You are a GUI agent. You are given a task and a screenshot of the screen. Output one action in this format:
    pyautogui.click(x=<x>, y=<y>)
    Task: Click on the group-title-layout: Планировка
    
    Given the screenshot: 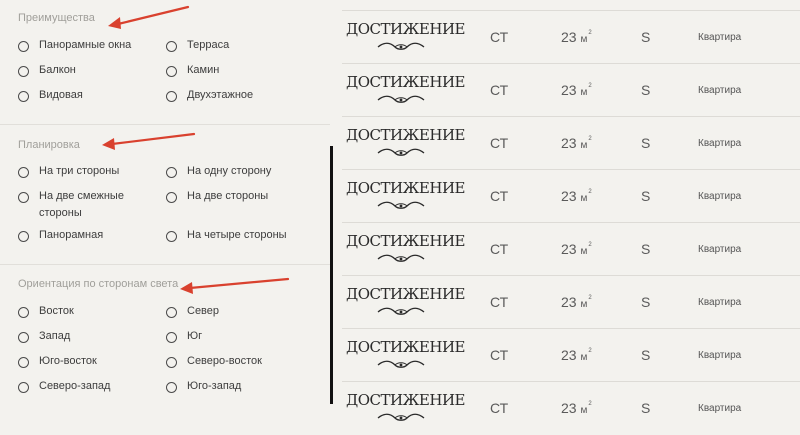 What is the action you would take?
    pyautogui.click(x=49, y=145)
    